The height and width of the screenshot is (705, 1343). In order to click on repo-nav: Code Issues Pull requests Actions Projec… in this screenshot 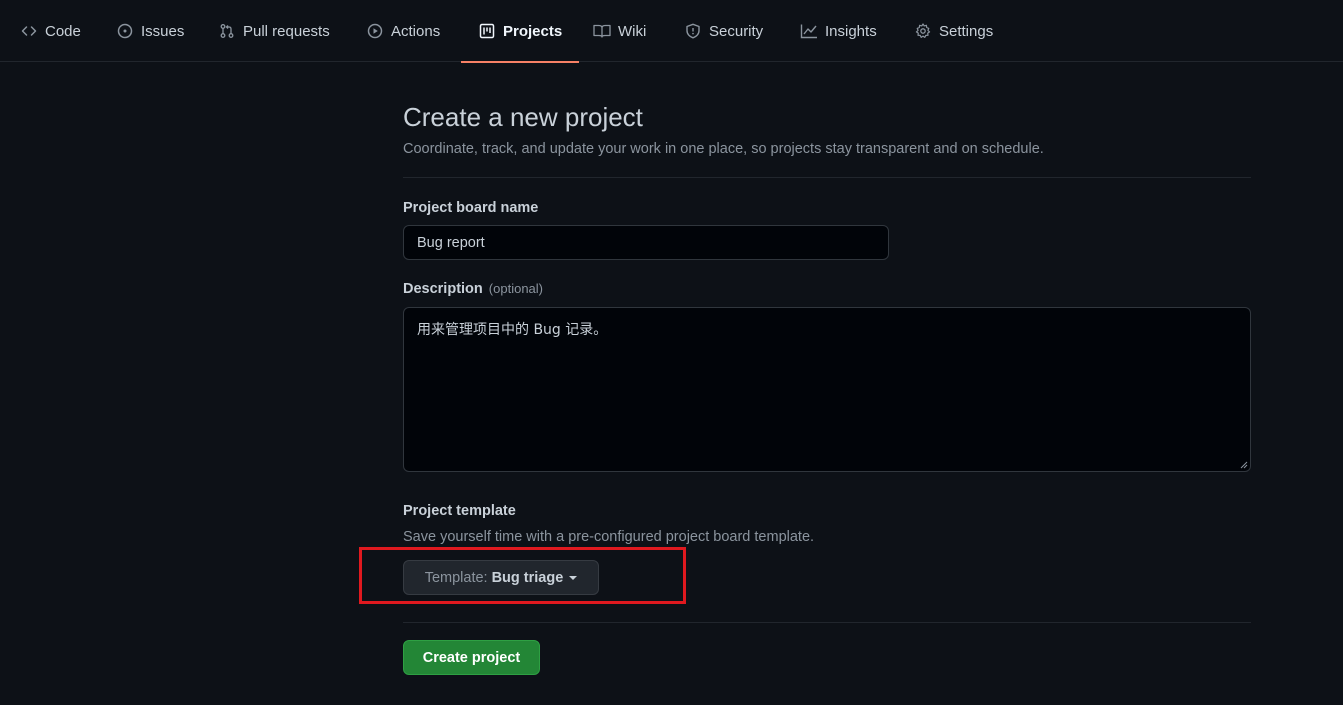, I will do `click(671, 31)`.